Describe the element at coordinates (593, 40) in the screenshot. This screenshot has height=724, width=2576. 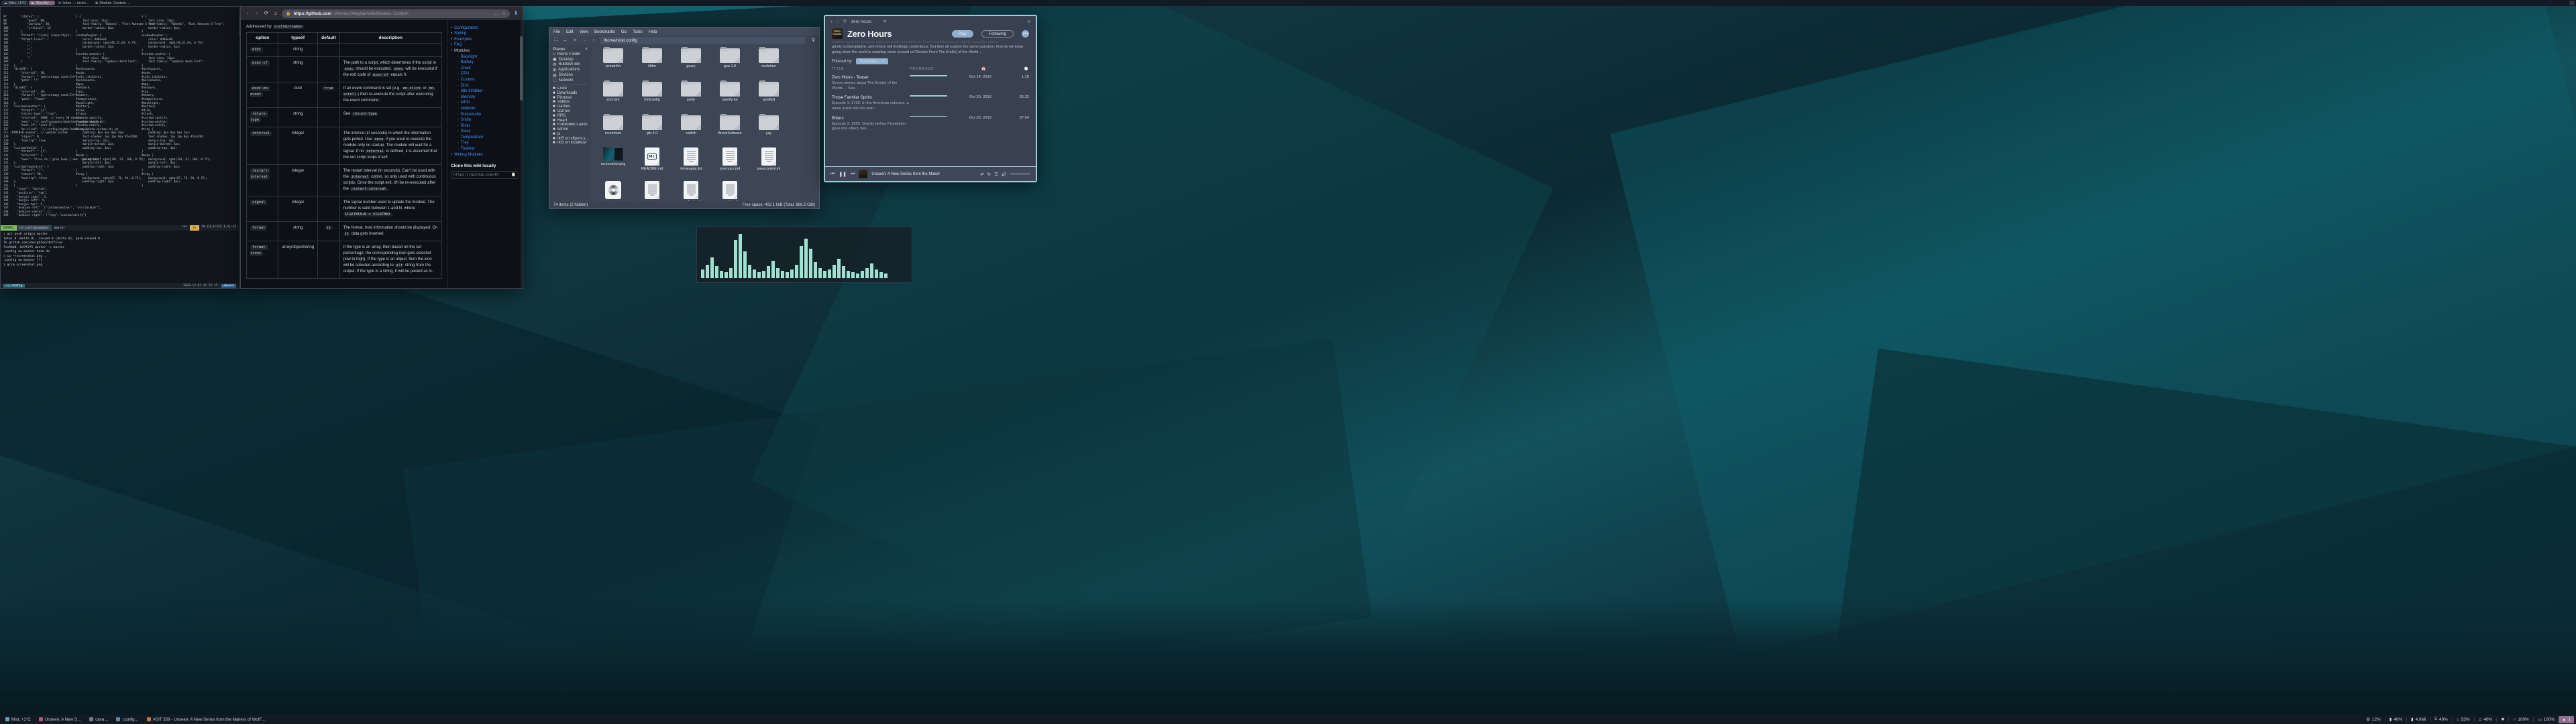
I see `up-arrow-icon: ↑` at that location.